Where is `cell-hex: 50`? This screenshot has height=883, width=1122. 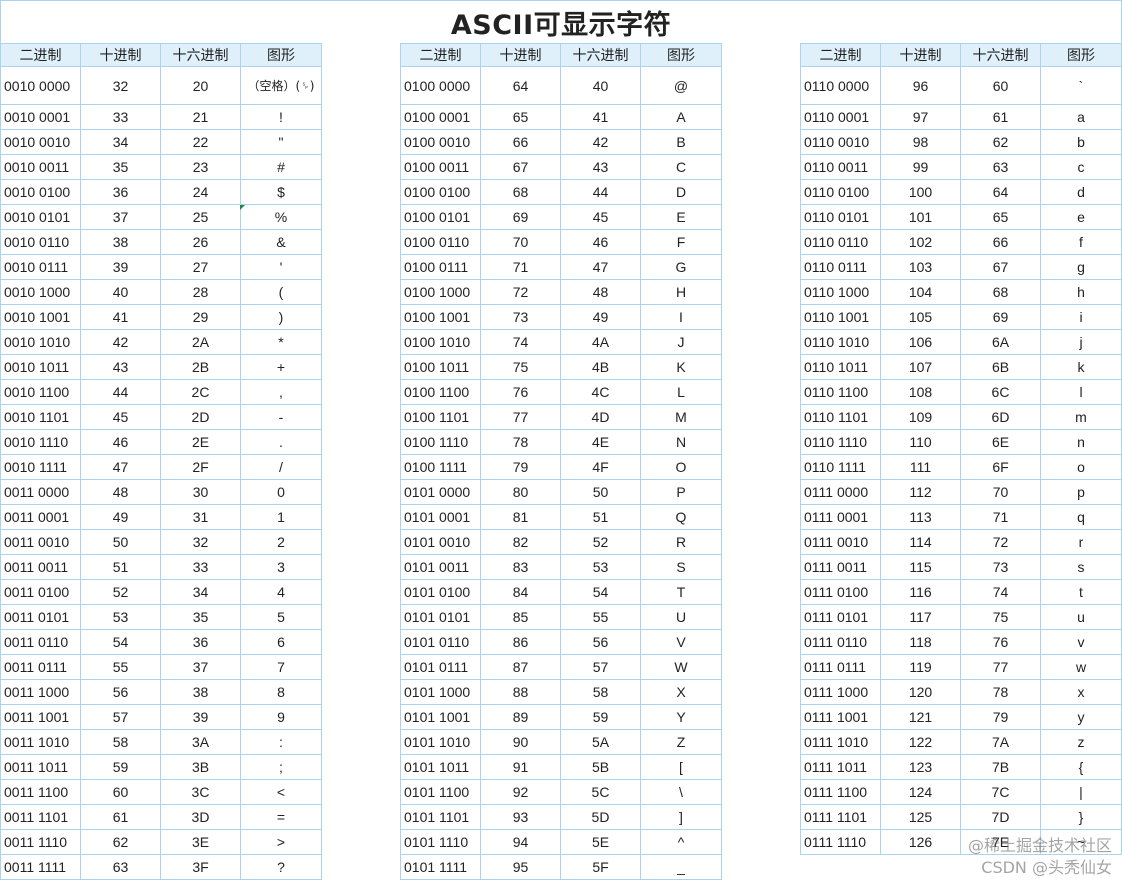 cell-hex: 50 is located at coordinates (600, 492).